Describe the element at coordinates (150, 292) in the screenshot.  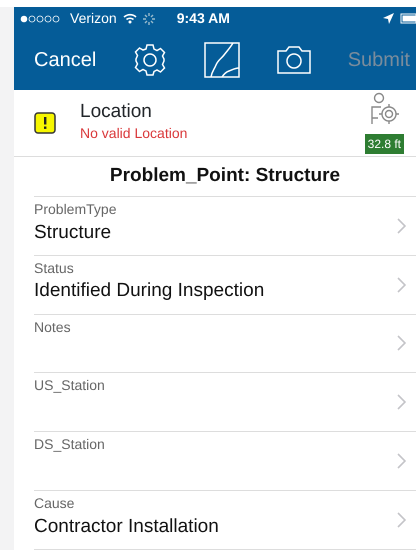
I see `field-value: Identified During Inspection` at that location.